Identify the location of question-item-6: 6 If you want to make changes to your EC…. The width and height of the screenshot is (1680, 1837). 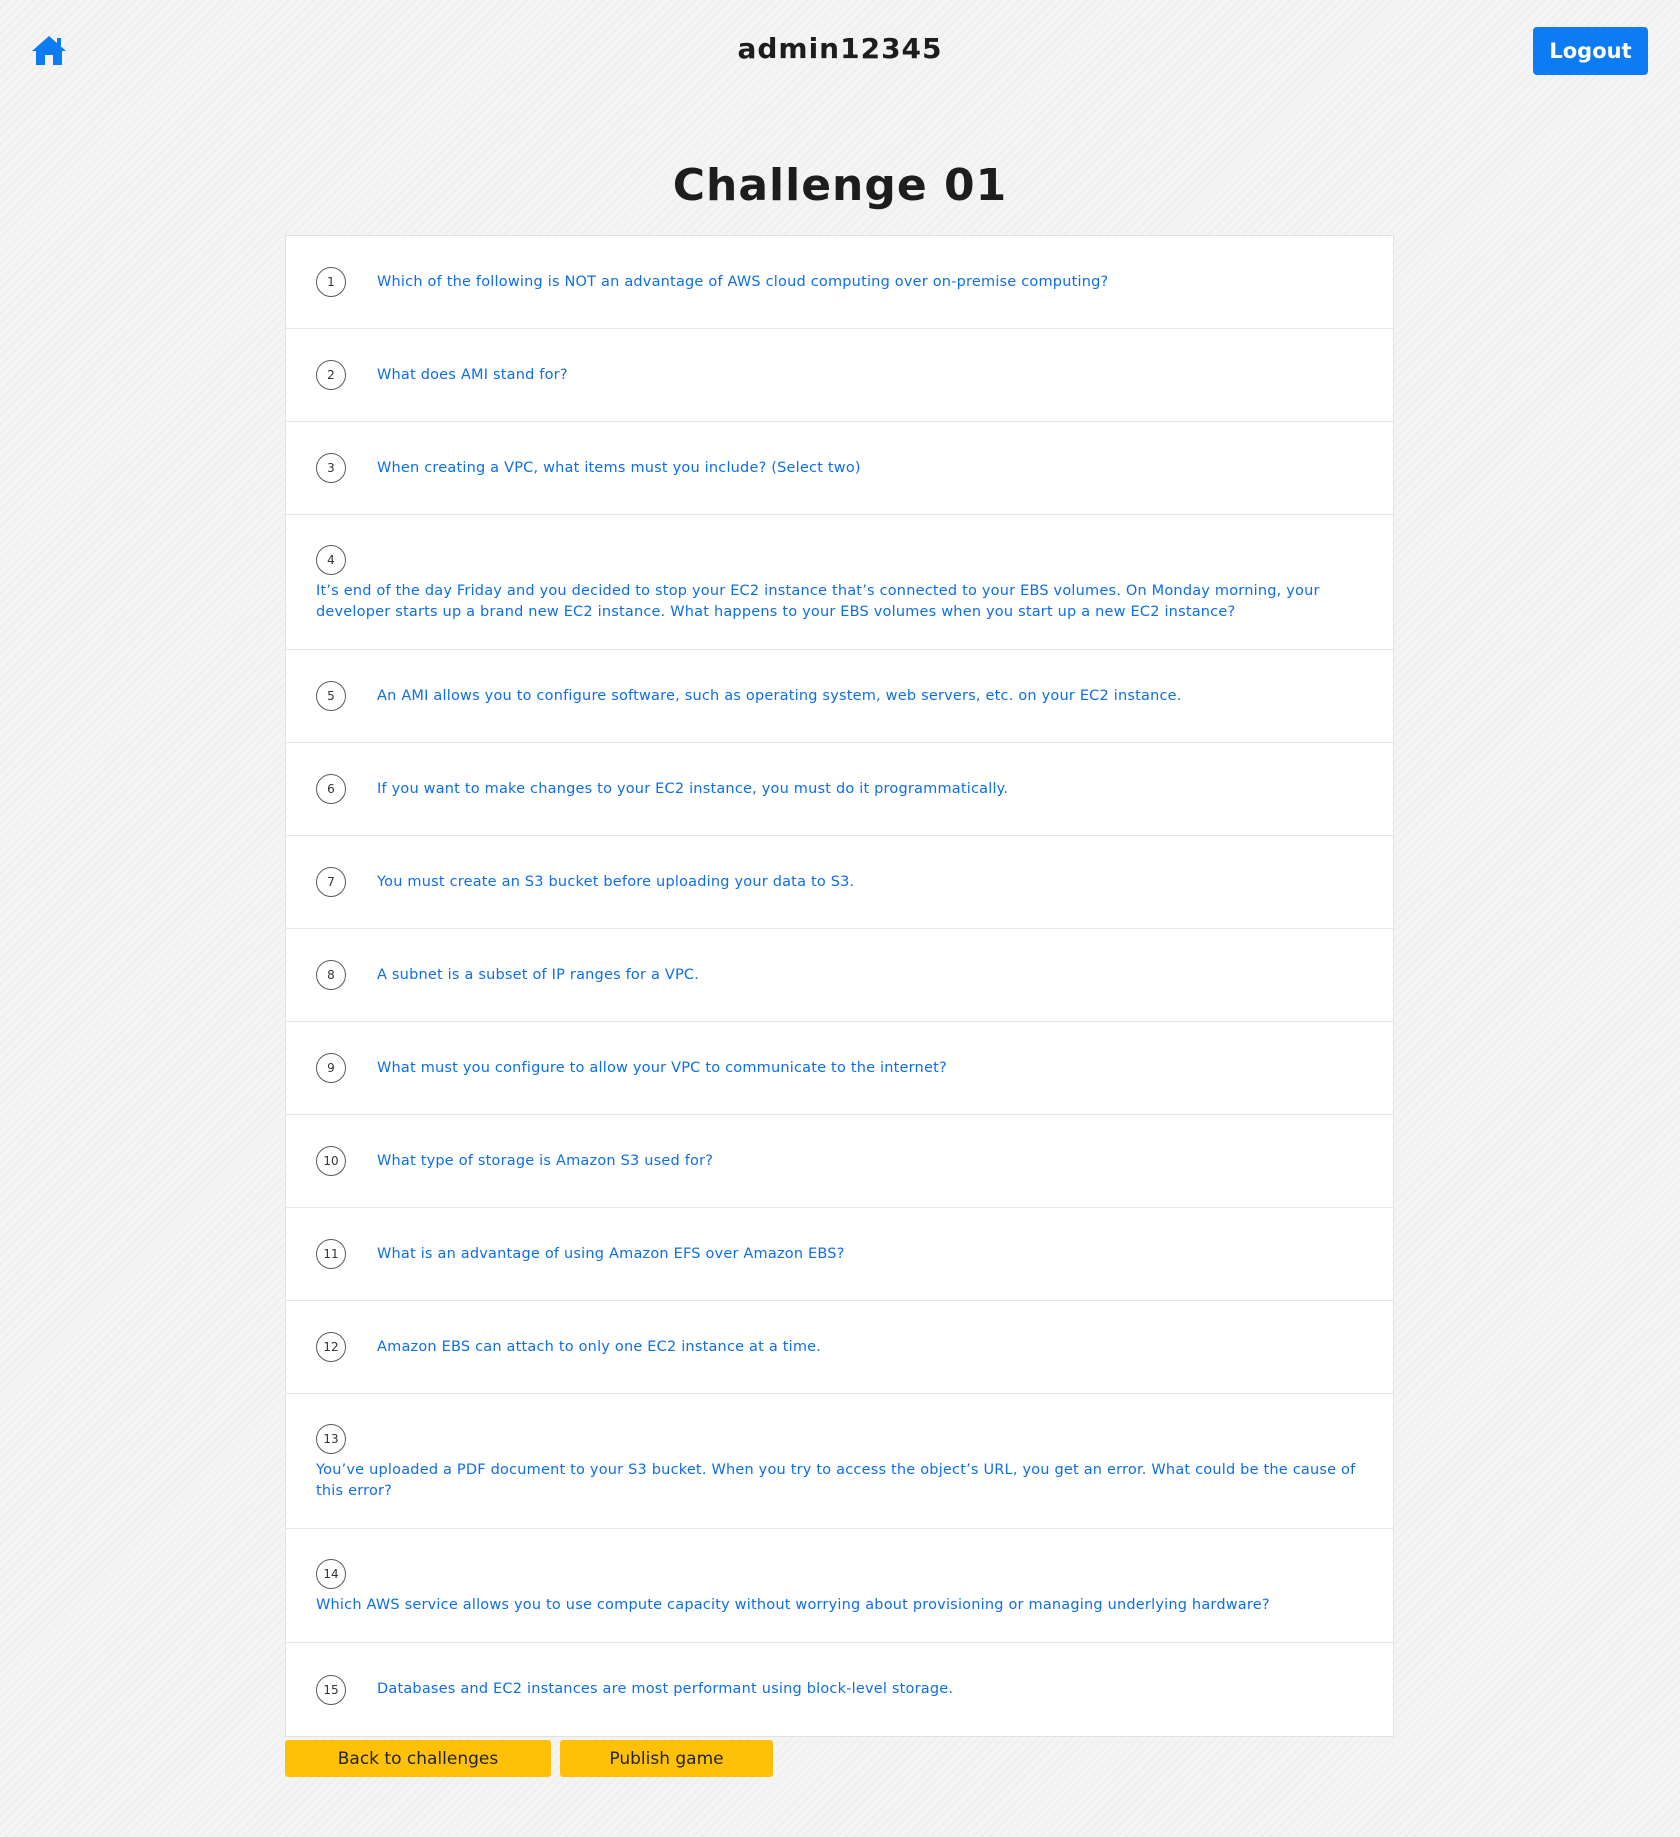
(839, 789).